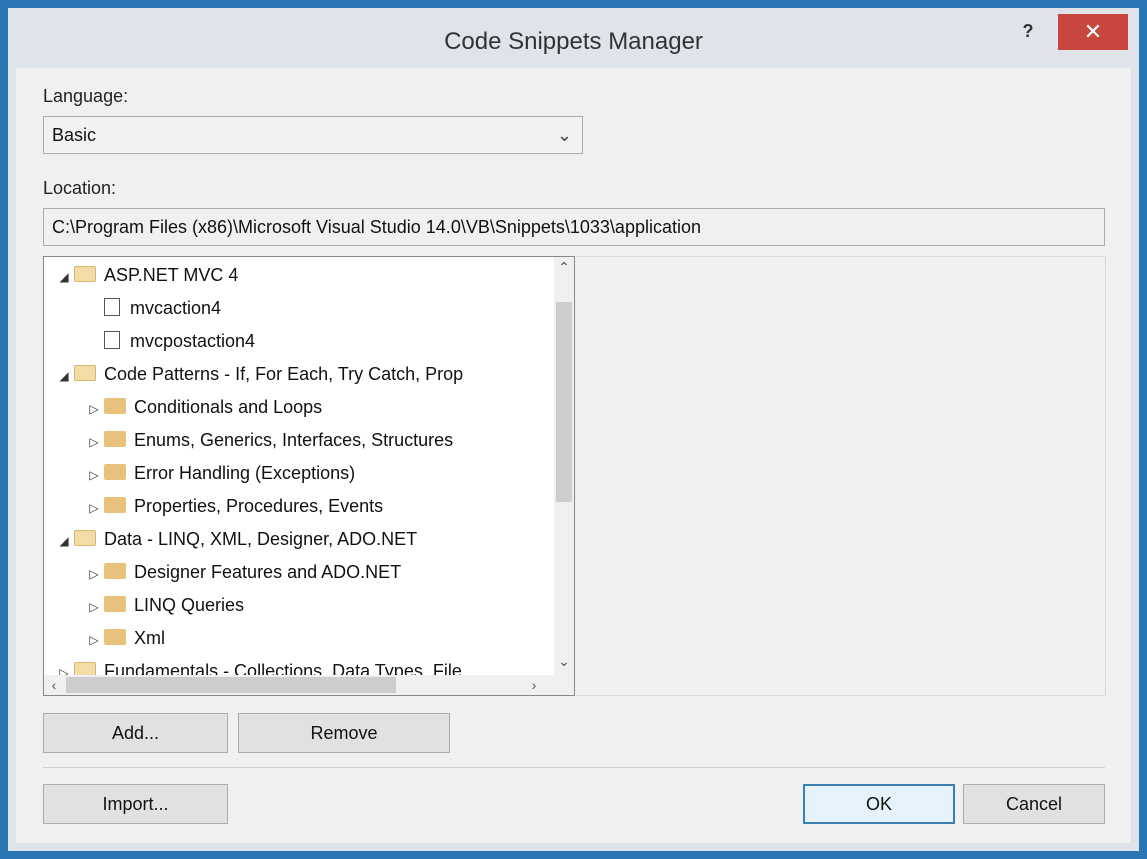 The height and width of the screenshot is (859, 1147). I want to click on ok-button: OK, so click(879, 804).